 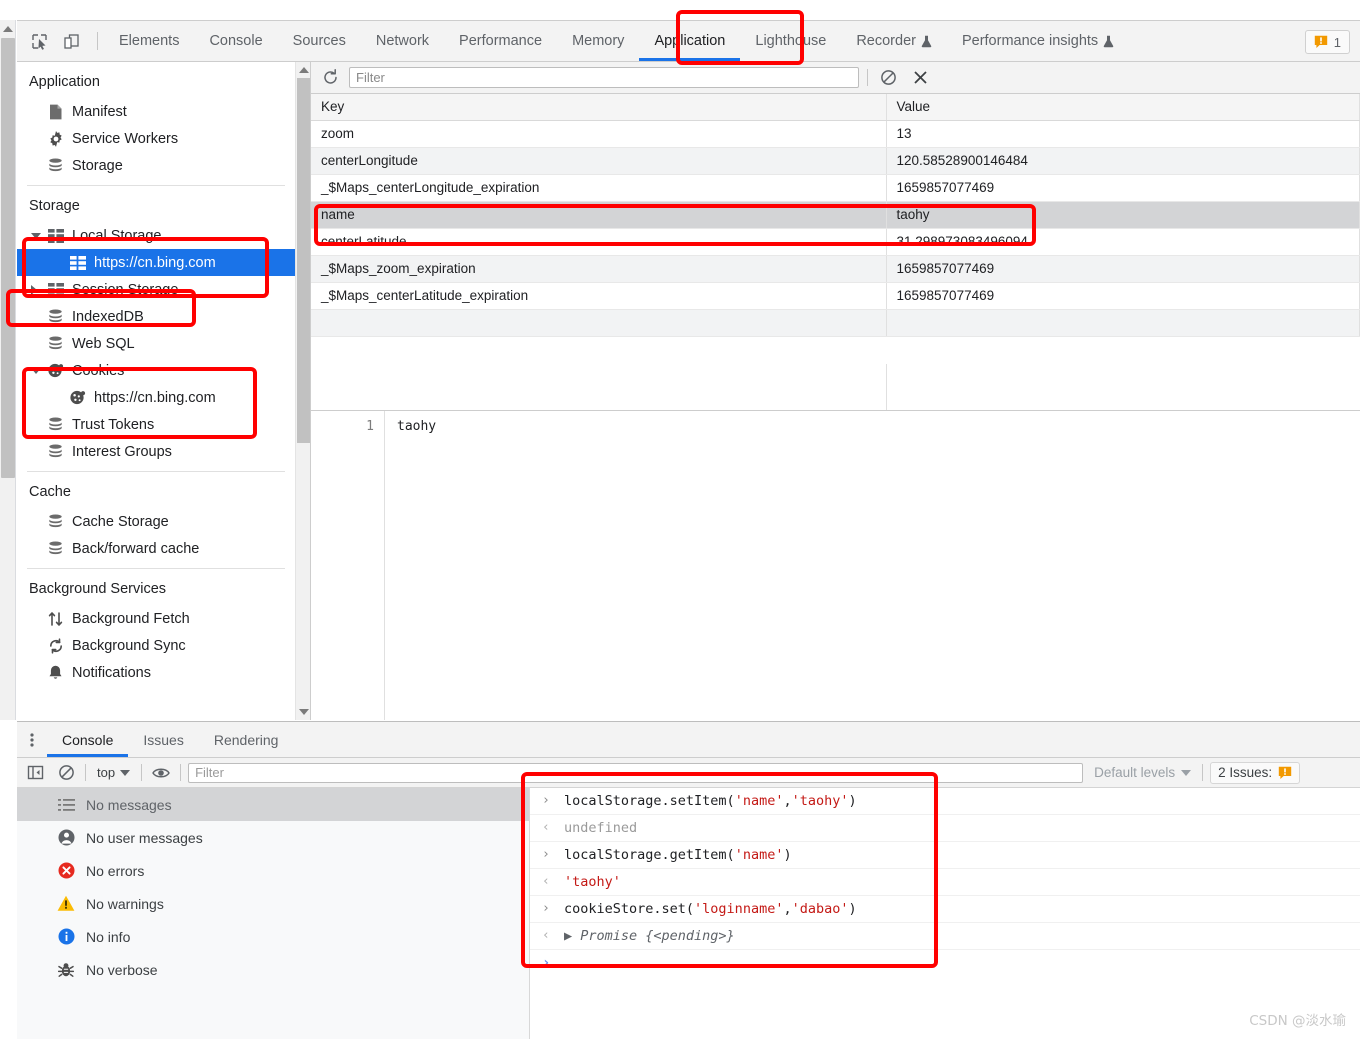 I want to click on cell-value, so click(x=1123, y=323).